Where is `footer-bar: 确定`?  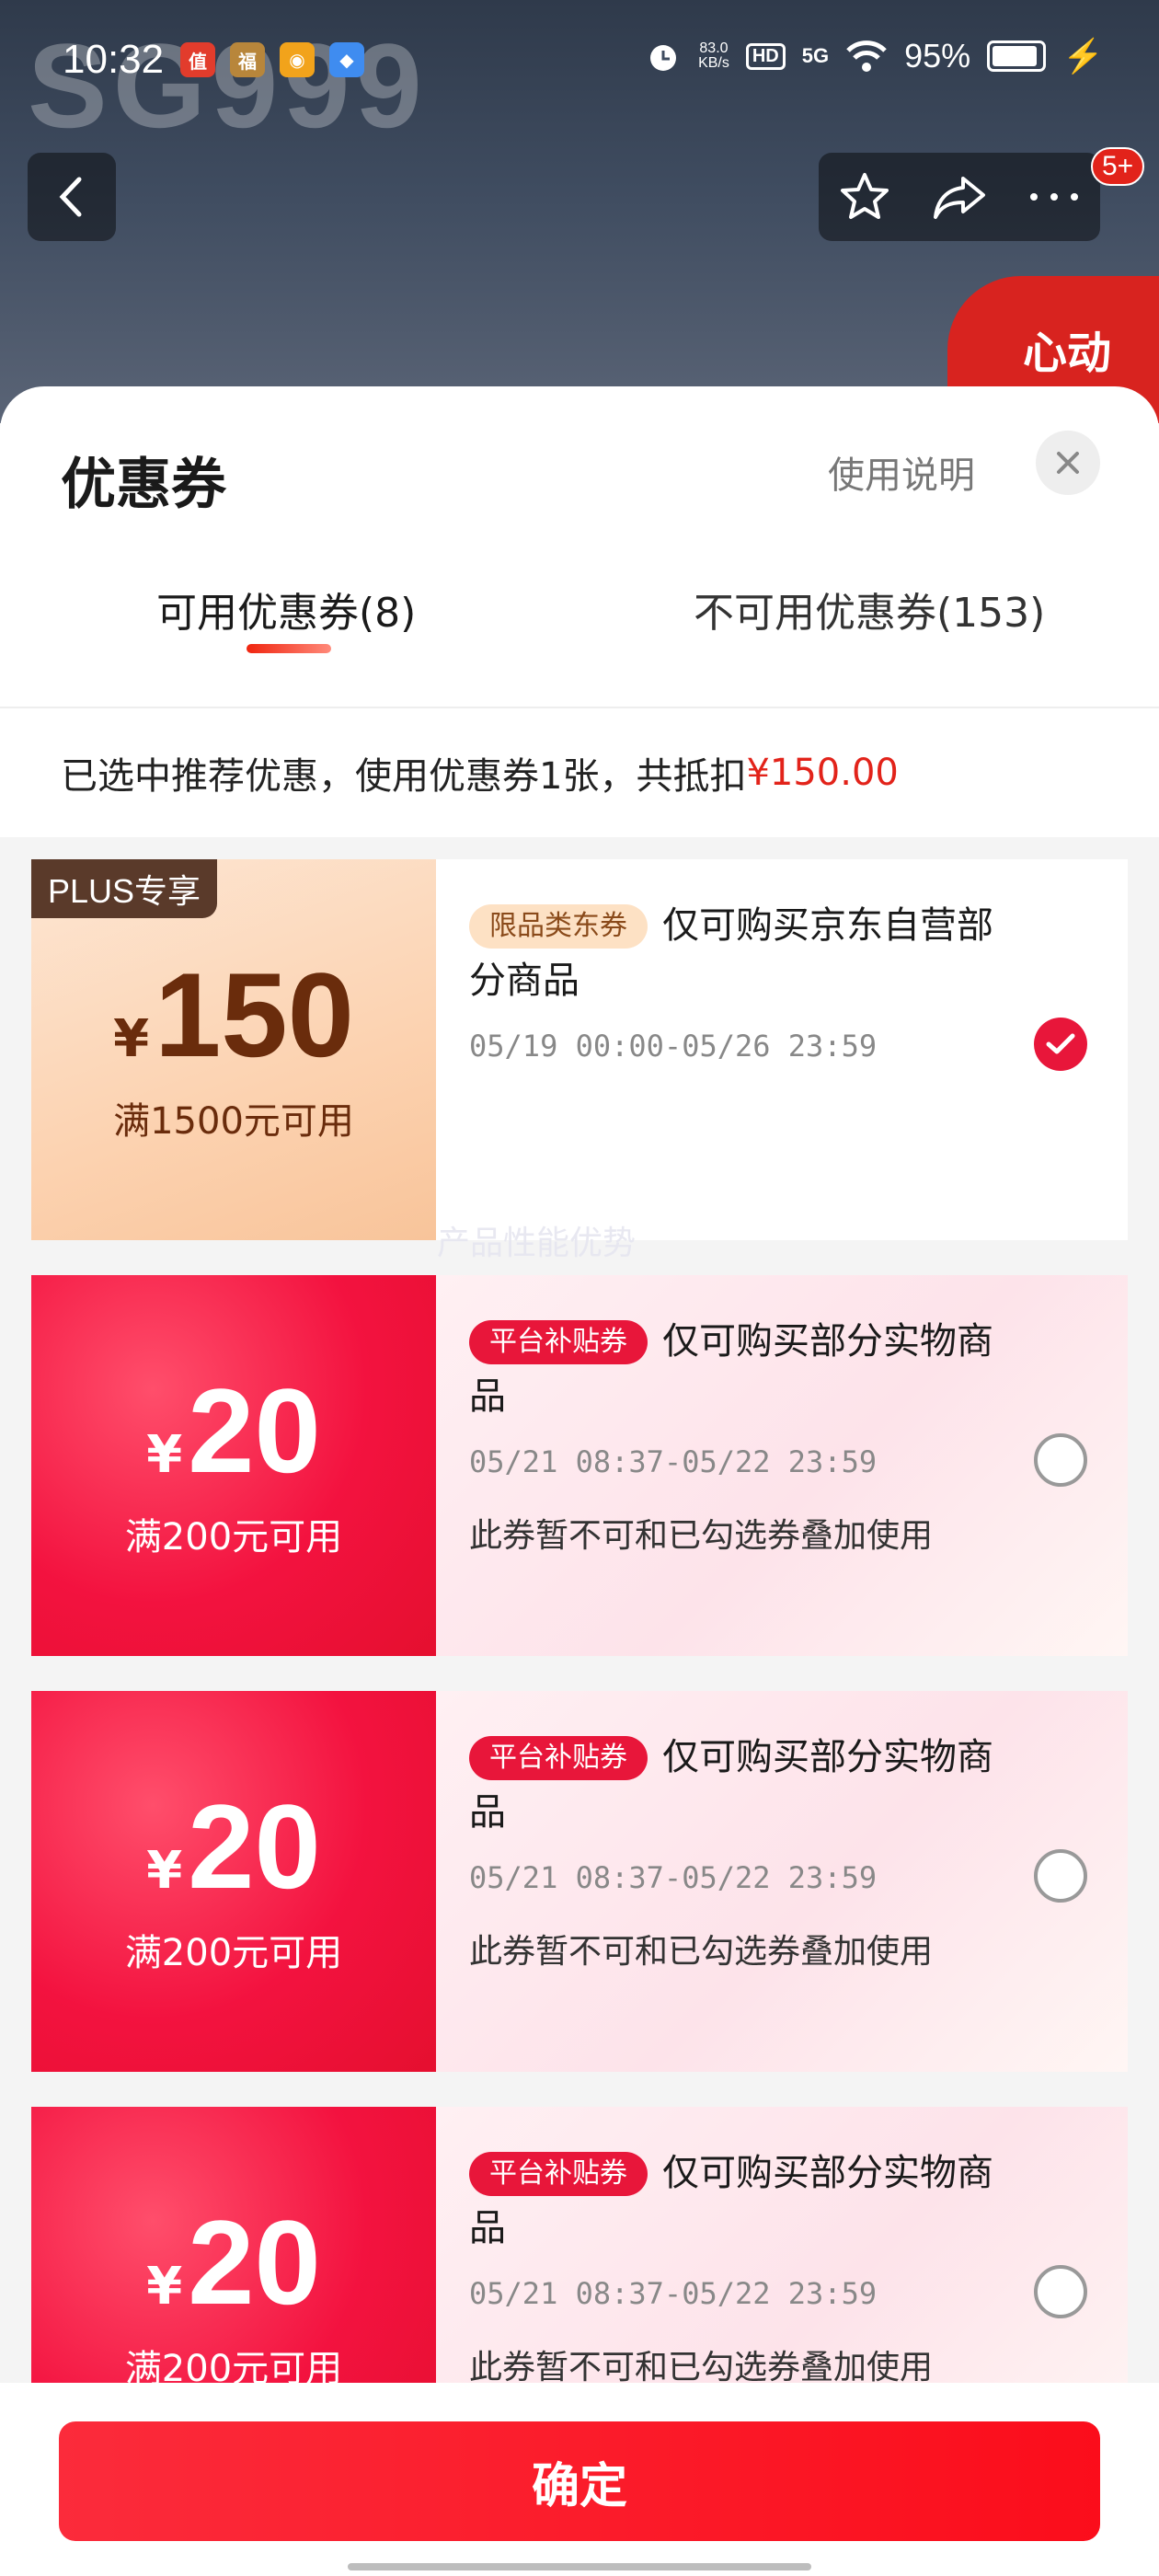 footer-bar: 确定 is located at coordinates (579, 2479).